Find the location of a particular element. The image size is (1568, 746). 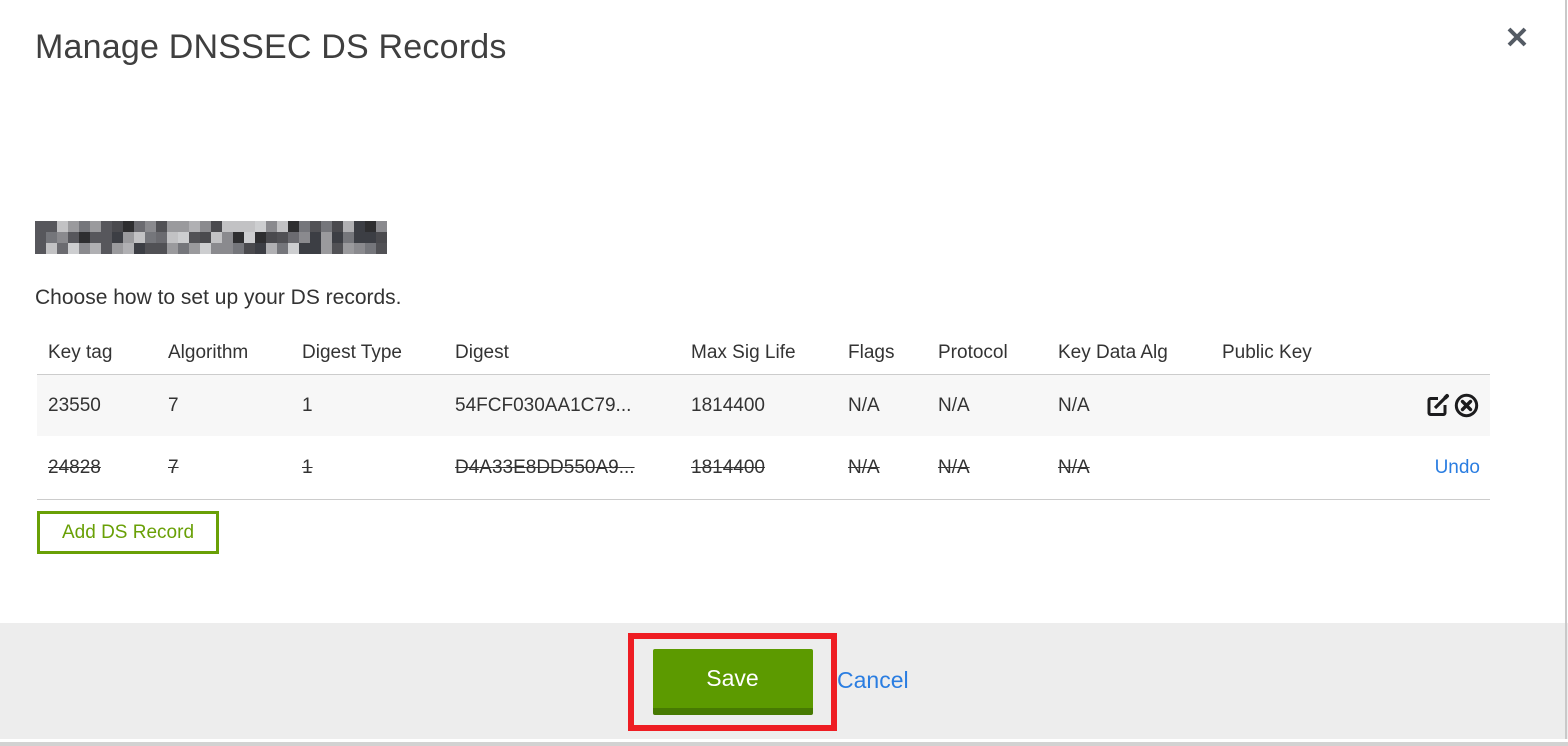

column-header-max-sig-life: Max Sig Life is located at coordinates (743, 352).